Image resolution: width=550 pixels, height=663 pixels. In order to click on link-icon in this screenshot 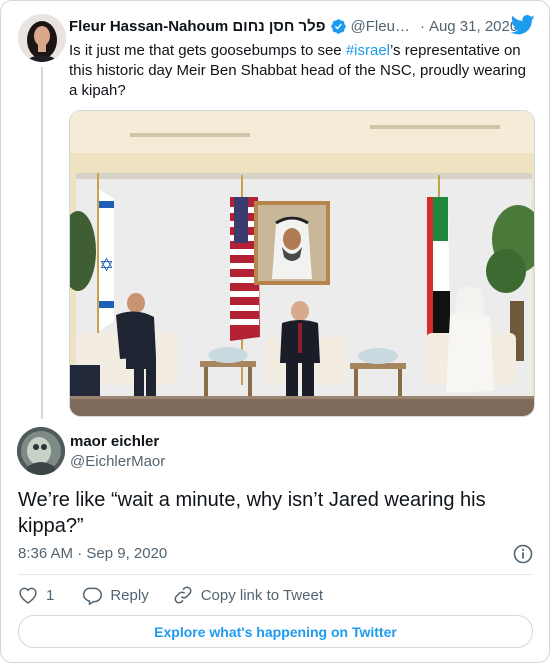, I will do `click(183, 595)`.